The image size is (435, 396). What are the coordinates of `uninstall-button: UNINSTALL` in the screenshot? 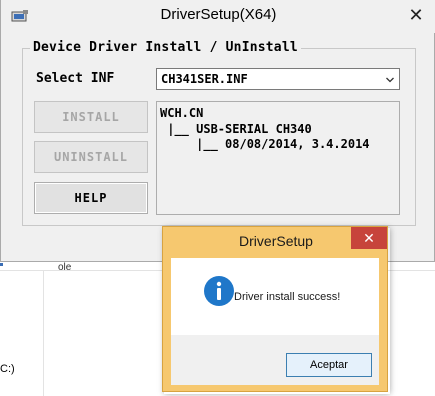 It's located at (91, 157).